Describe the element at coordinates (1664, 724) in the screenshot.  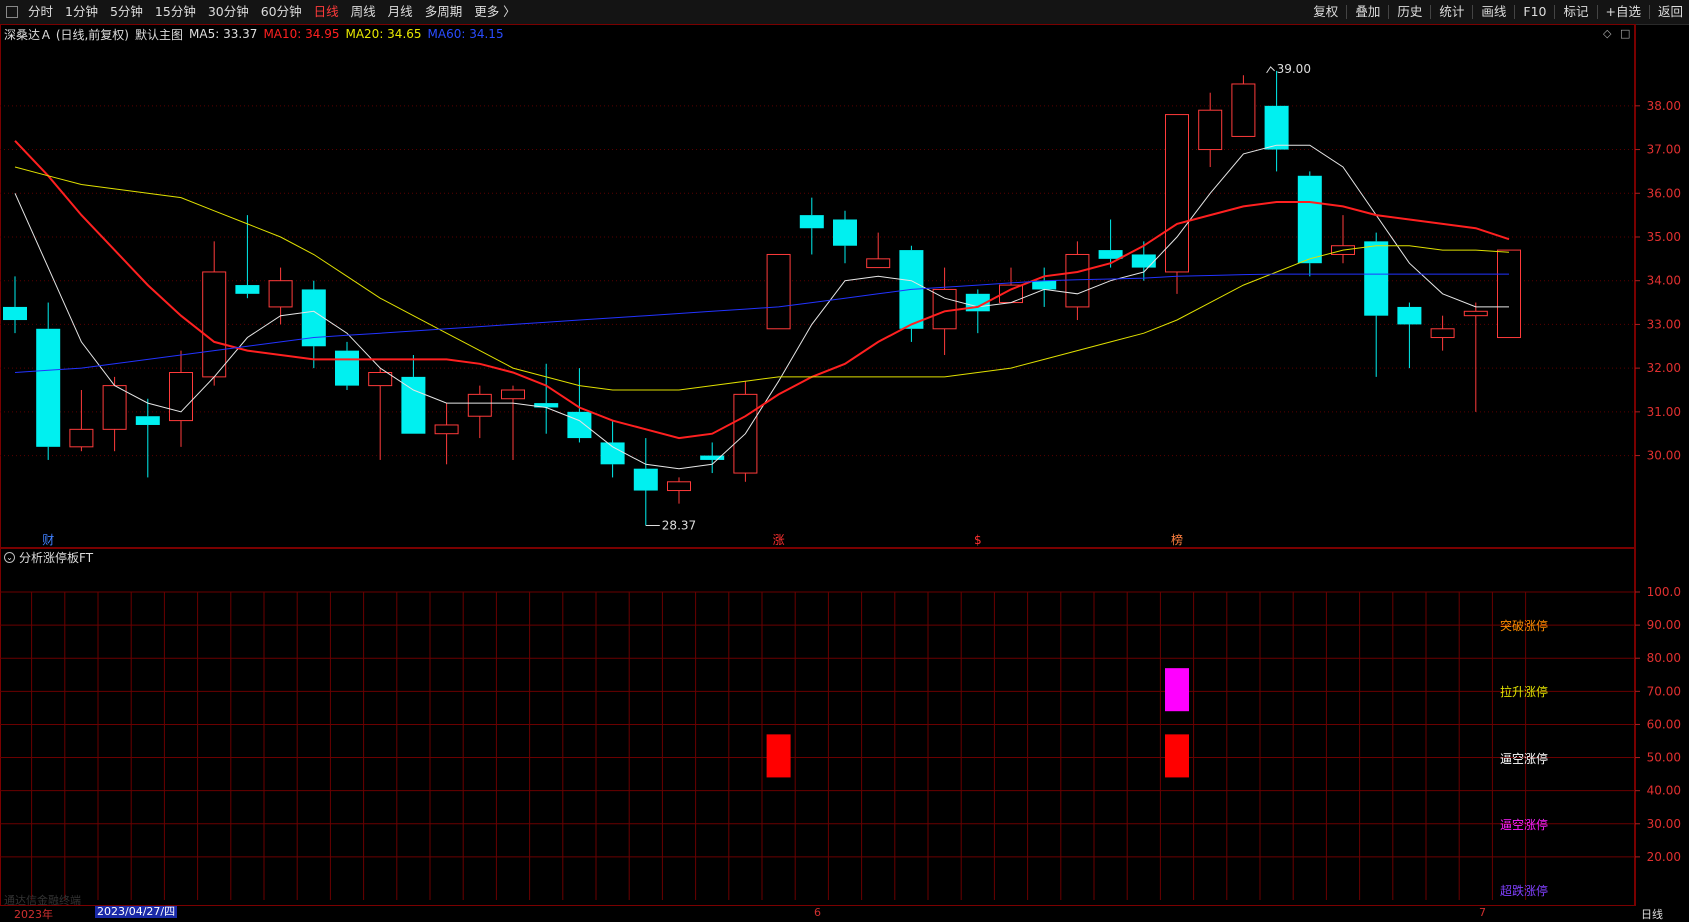
I see `sub-y-tick-label: 60.00` at that location.